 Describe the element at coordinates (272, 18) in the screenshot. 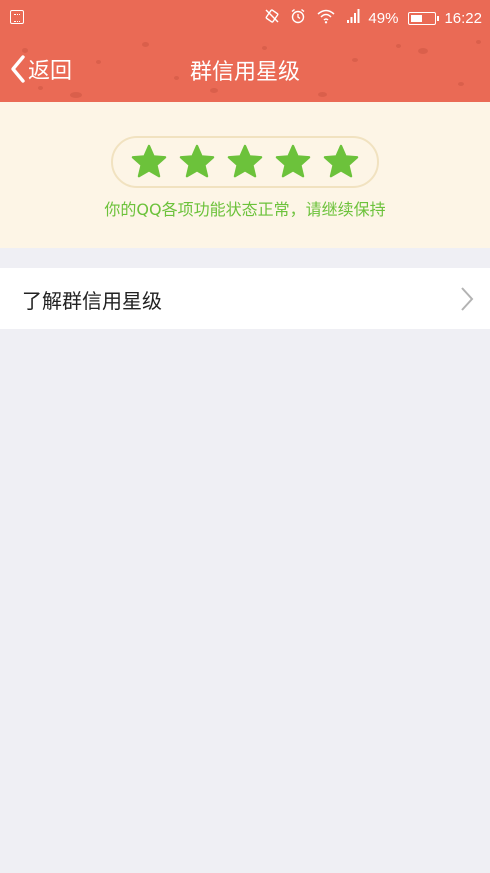

I see `vibrate-icon` at that location.